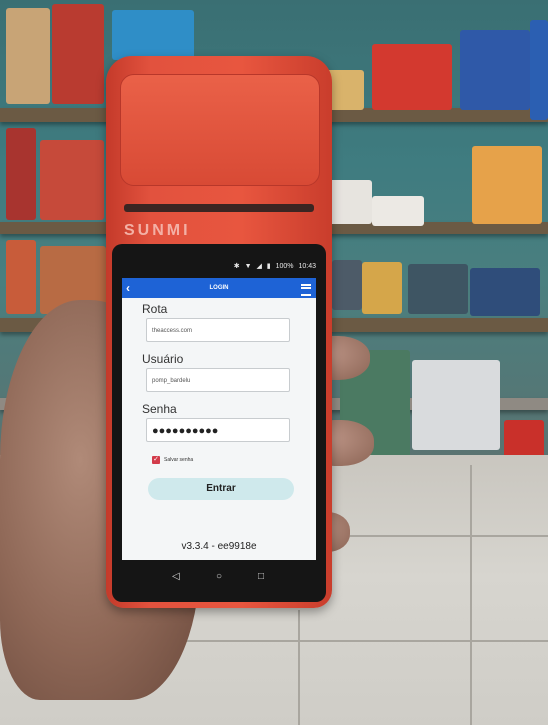 The image size is (548, 725). Describe the element at coordinates (221, 489) in the screenshot. I see `entrar-button: Entrar` at that location.